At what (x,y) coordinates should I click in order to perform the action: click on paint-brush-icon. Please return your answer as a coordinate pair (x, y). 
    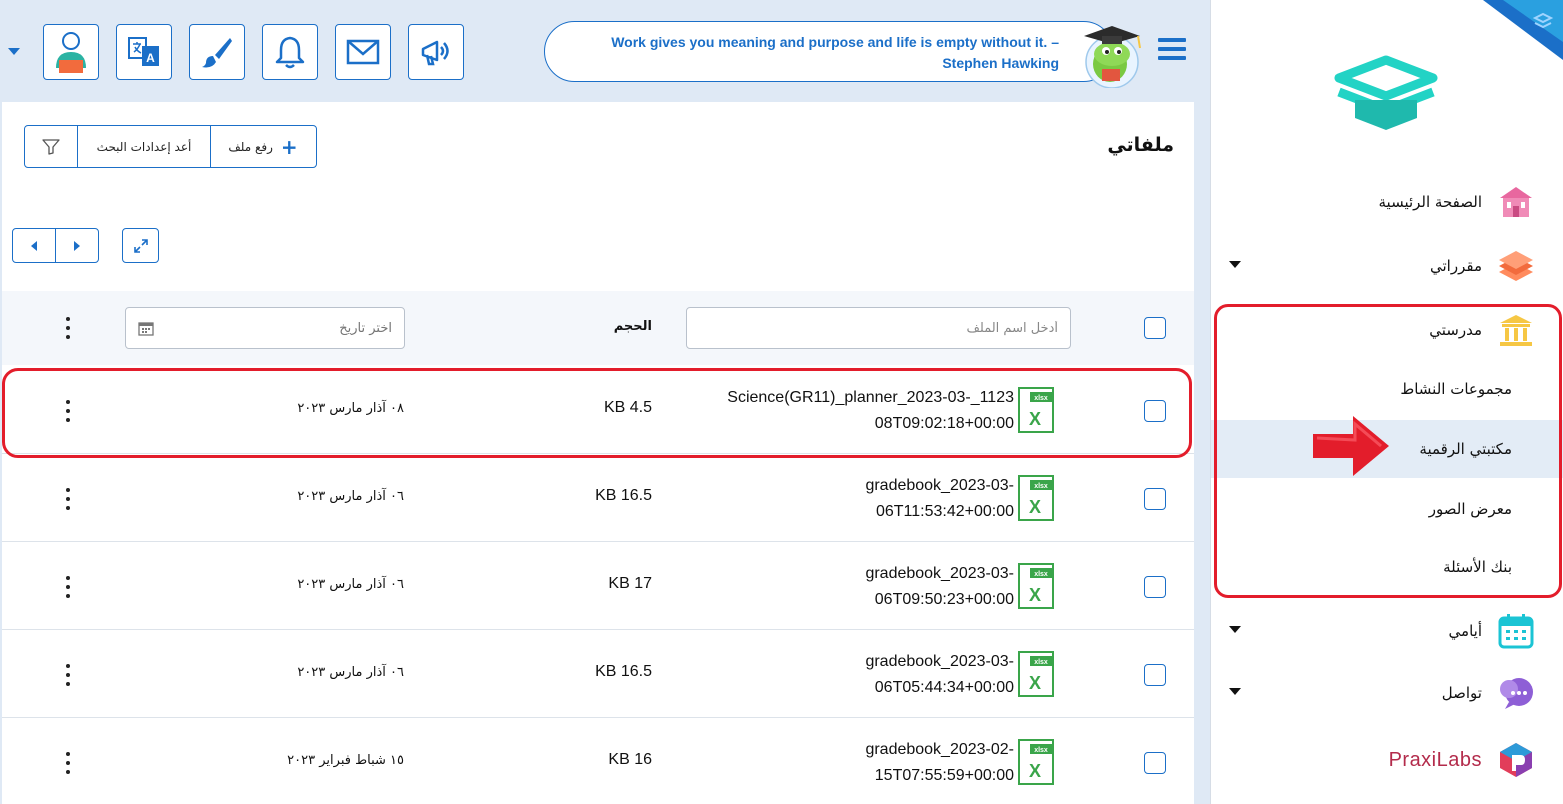
    Looking at the image, I should click on (217, 53).